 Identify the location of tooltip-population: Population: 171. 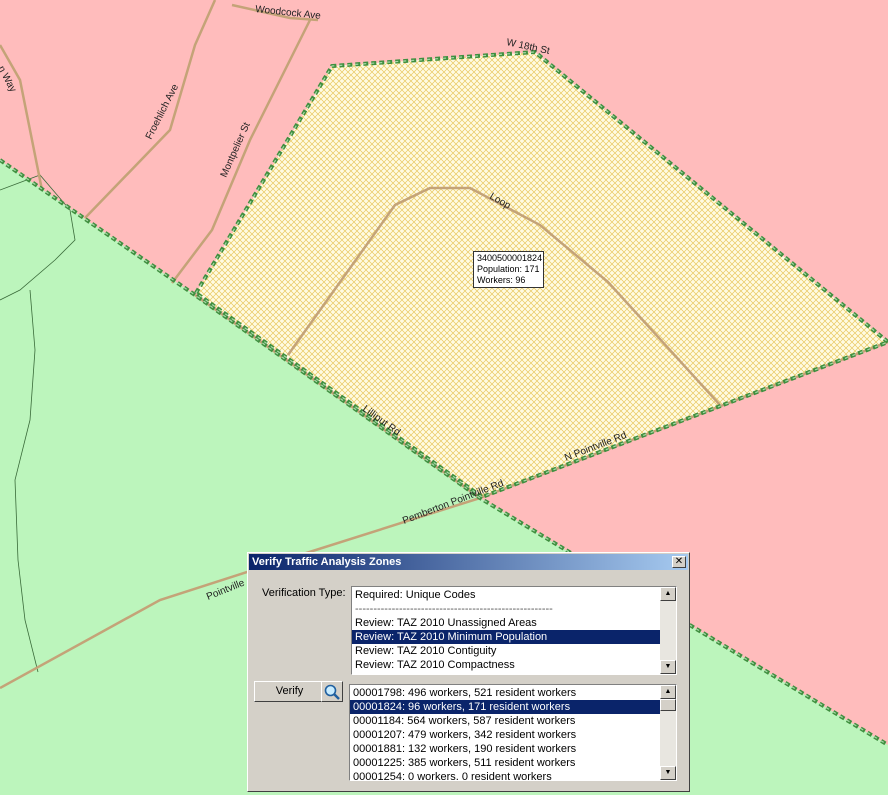
(508, 269).